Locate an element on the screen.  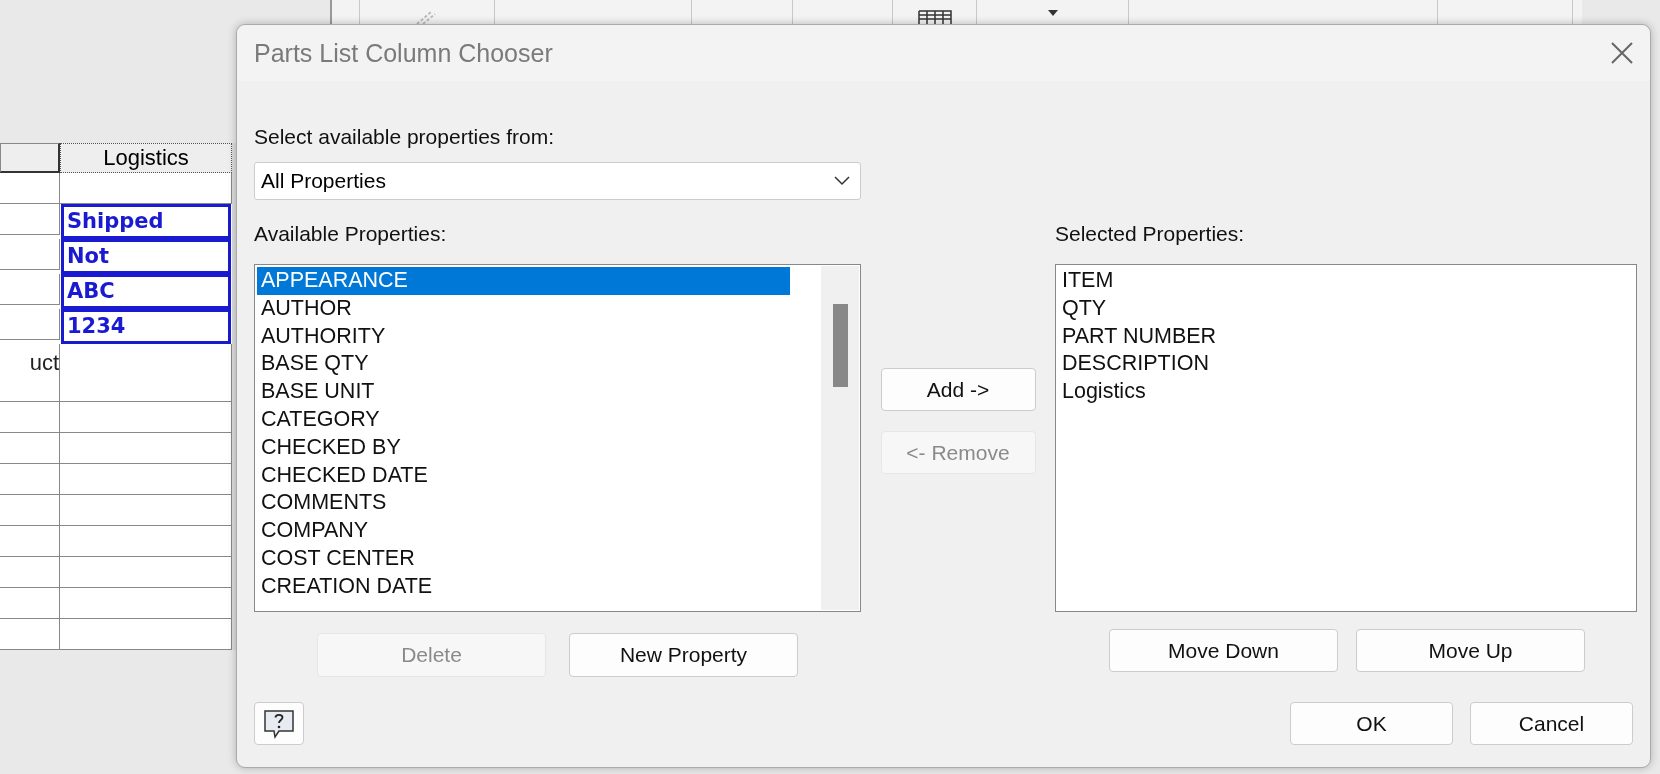
list-label: Selected Properties: is located at coordinates (1150, 234).